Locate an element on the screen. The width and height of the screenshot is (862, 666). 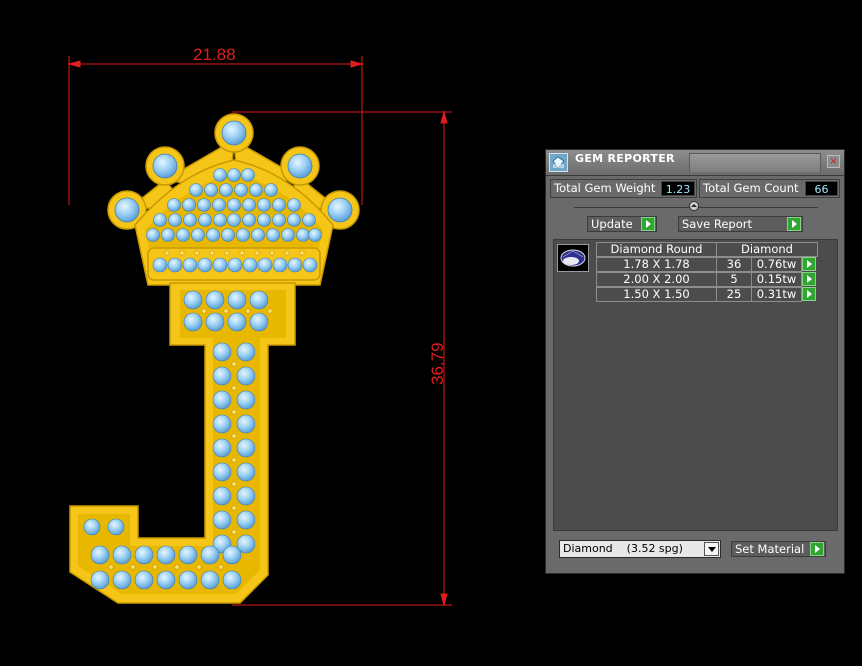
row-count: 25 is located at coordinates (734, 294).